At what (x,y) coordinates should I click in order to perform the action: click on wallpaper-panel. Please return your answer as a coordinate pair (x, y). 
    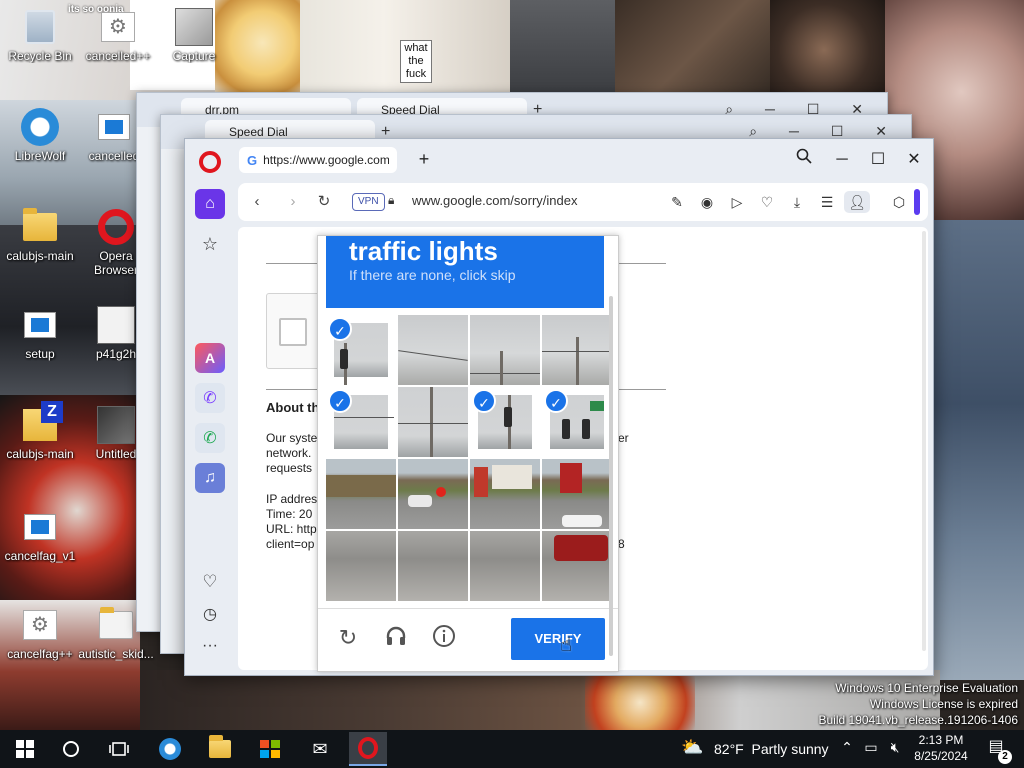
    Looking at the image, I should click on (565, 47).